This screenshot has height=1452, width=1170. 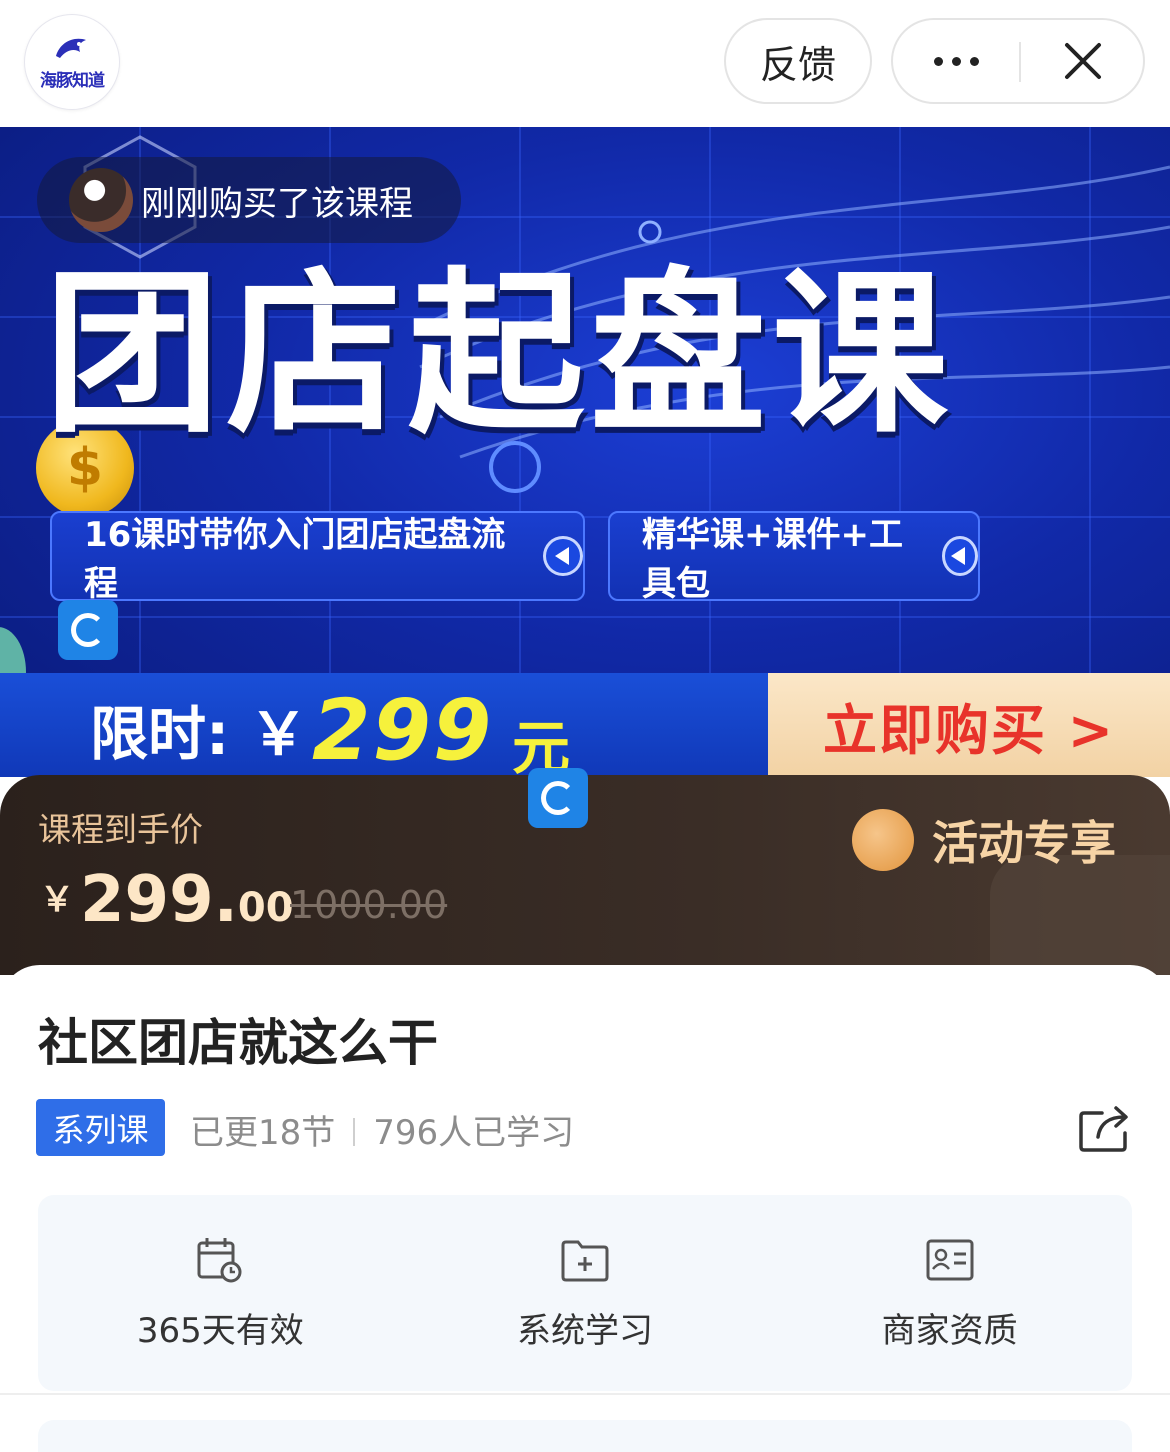 I want to click on dolphin-badge-icon, so click(x=883, y=840).